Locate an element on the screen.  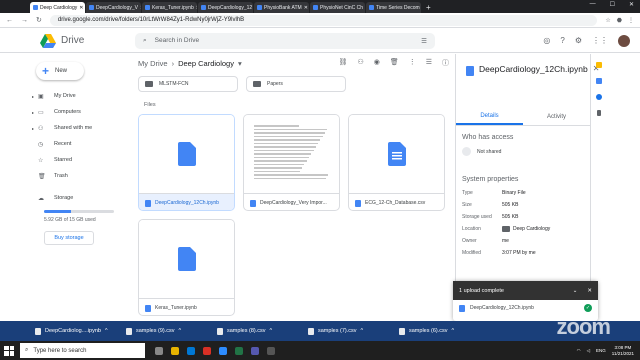
collapse-chevron-icon: ⌄ is located at coordinates (575, 291).